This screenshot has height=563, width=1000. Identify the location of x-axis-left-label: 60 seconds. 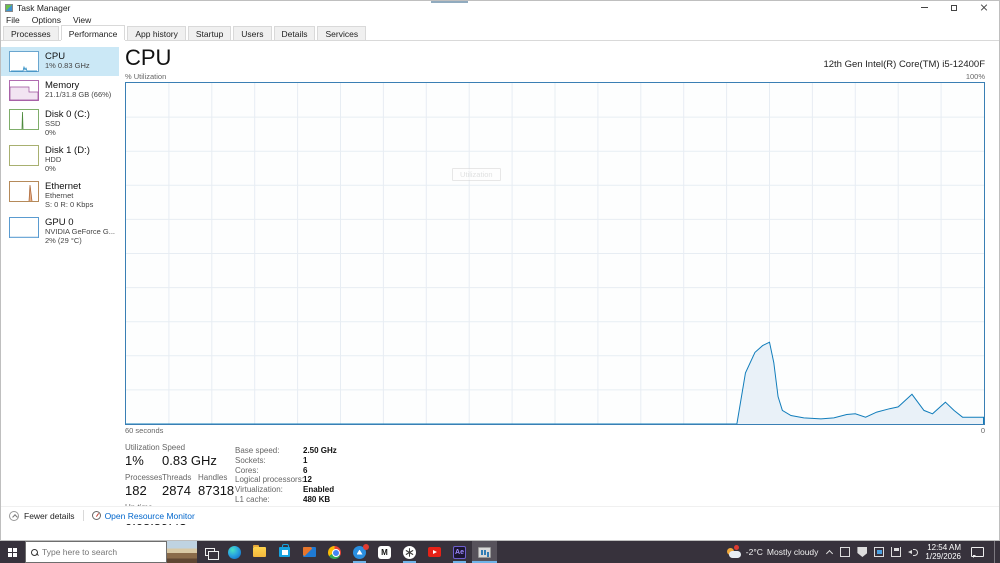
(144, 430).